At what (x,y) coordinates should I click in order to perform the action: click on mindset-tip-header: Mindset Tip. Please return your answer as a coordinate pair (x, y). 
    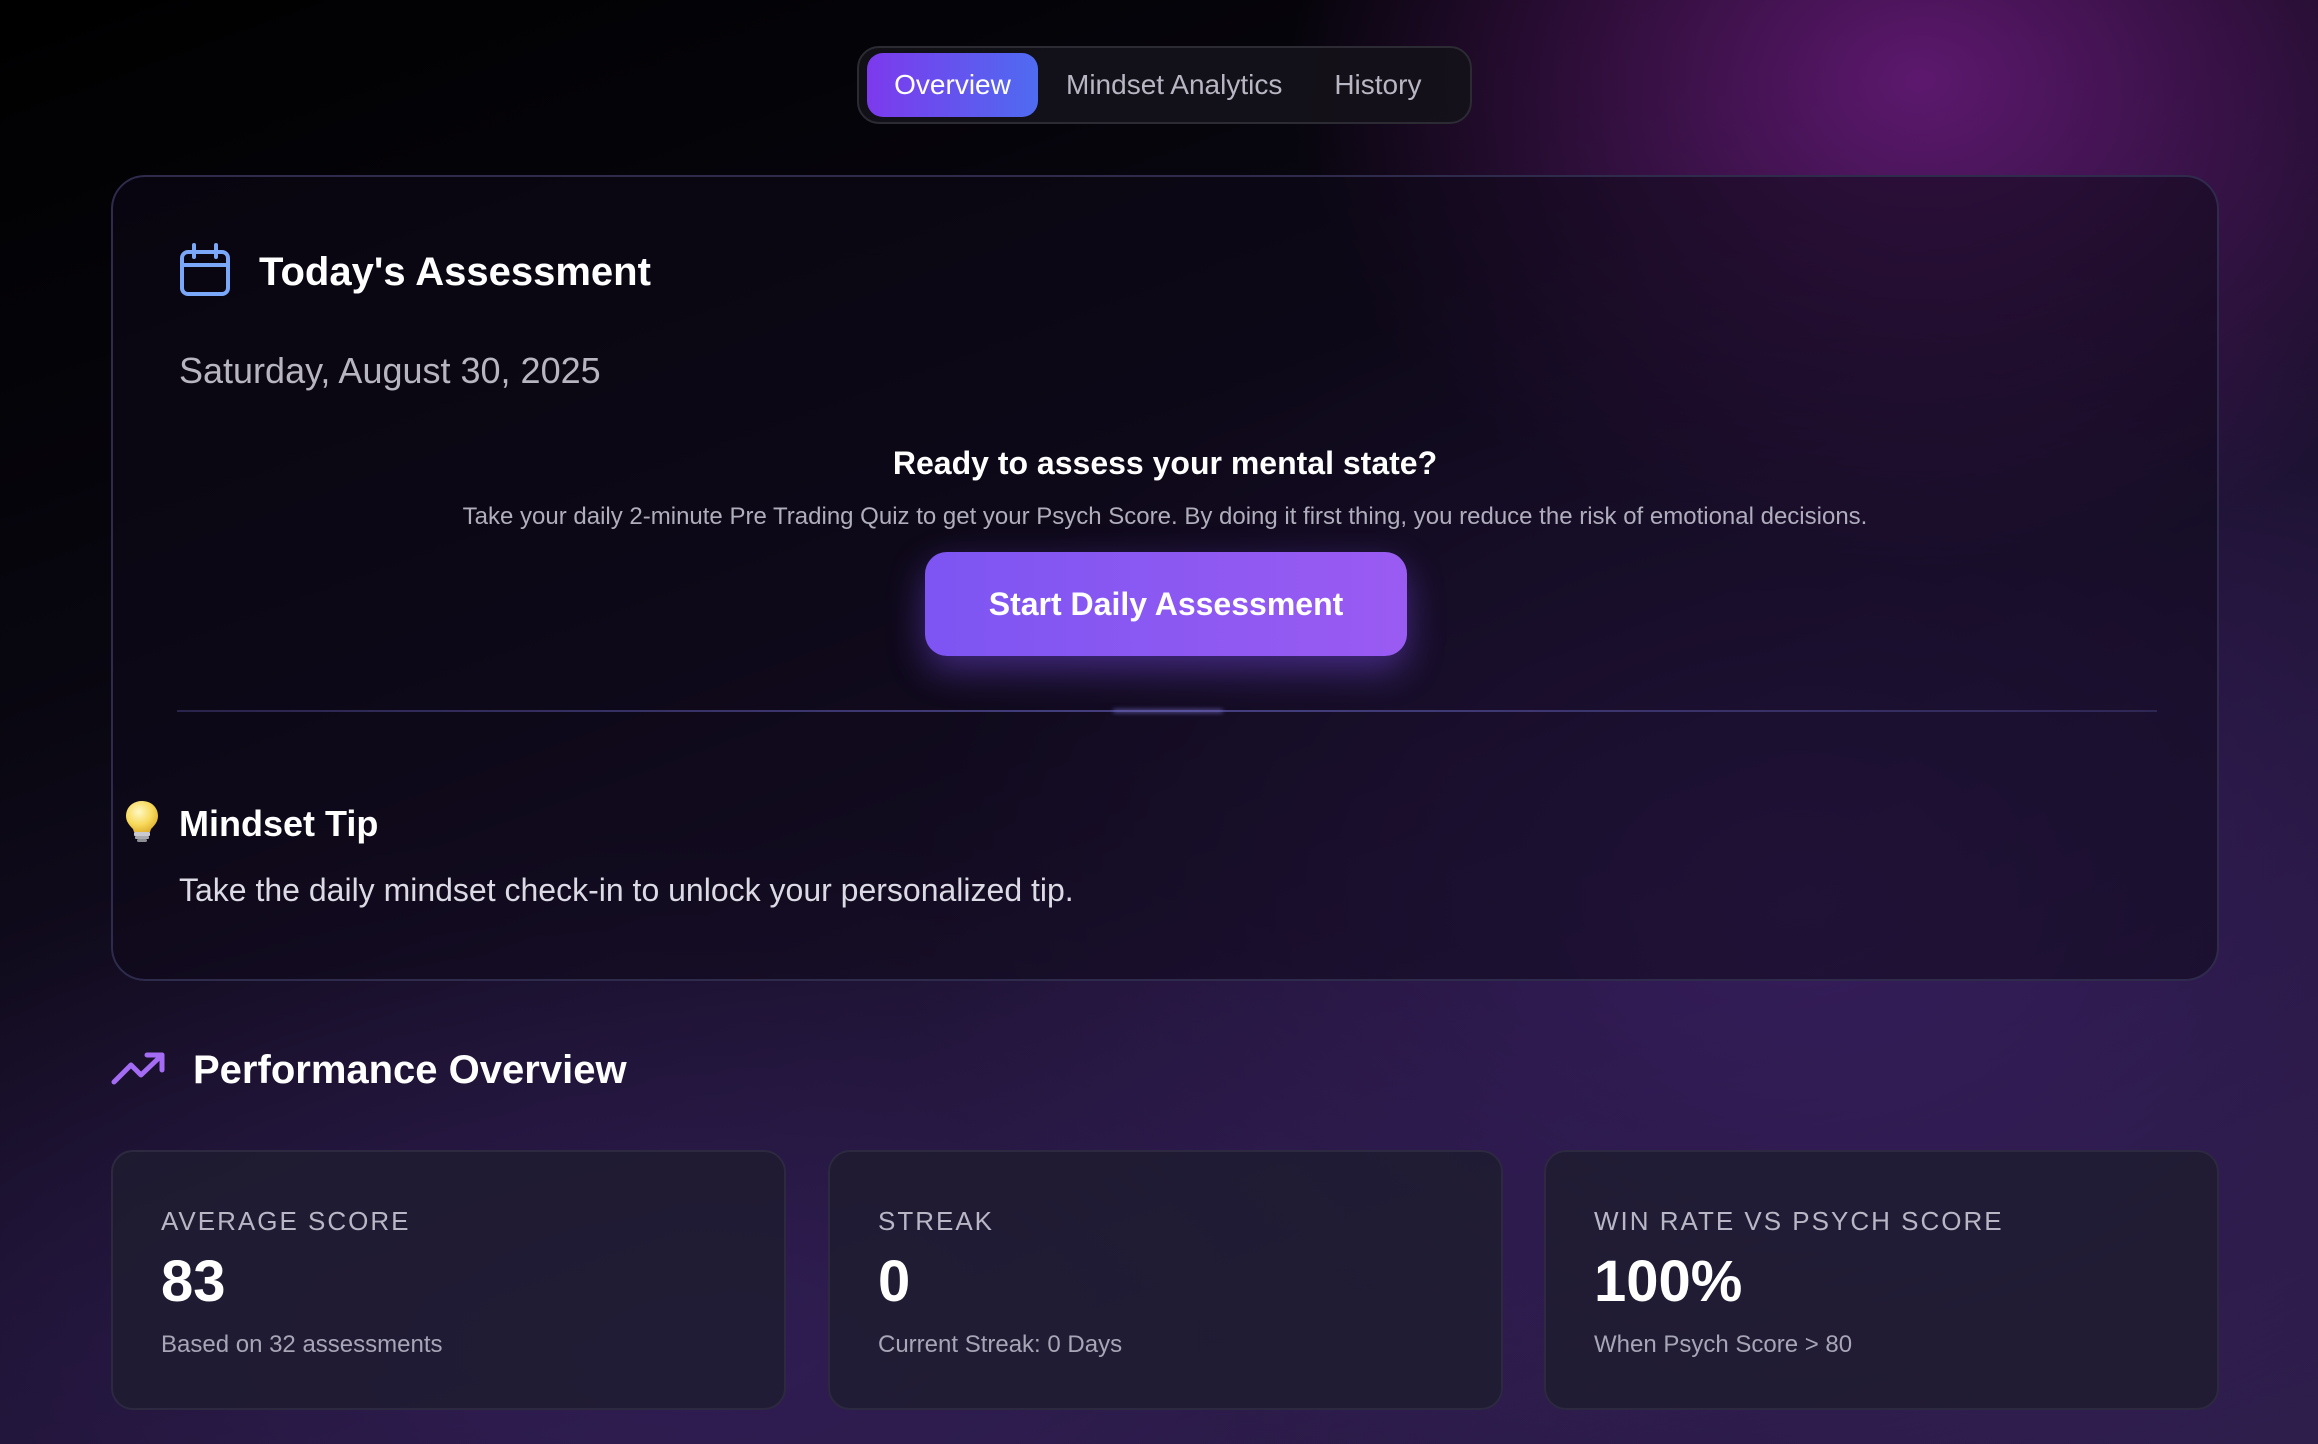
    Looking at the image, I should click on (250, 823).